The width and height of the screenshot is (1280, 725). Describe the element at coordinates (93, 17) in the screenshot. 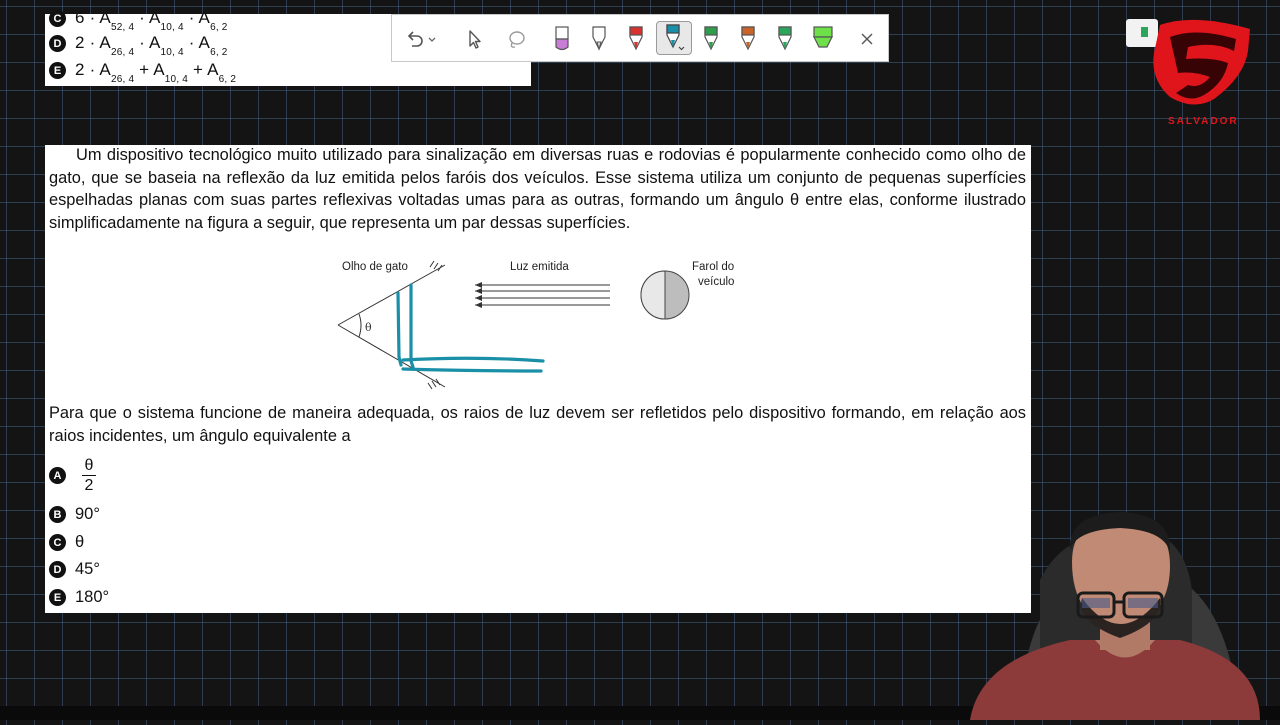

I see `expr-term: 6 · A` at that location.